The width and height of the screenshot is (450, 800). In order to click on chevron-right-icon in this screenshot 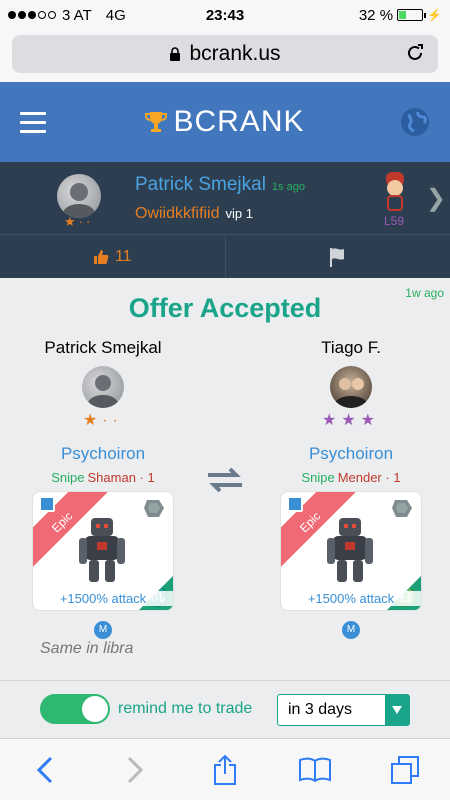, I will do `click(135, 769)`.